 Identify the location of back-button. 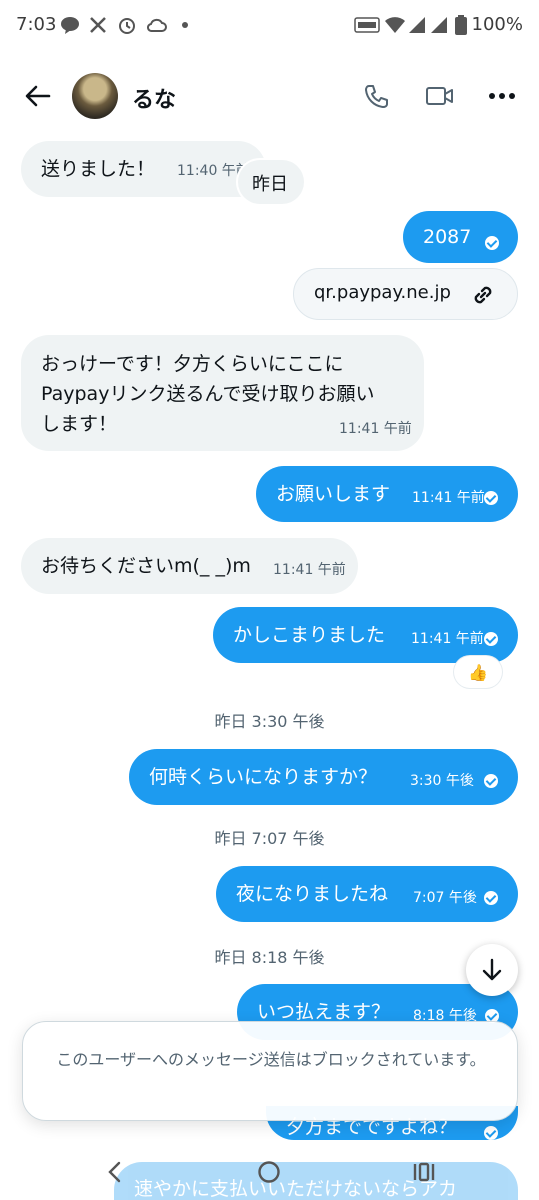
(38, 96).